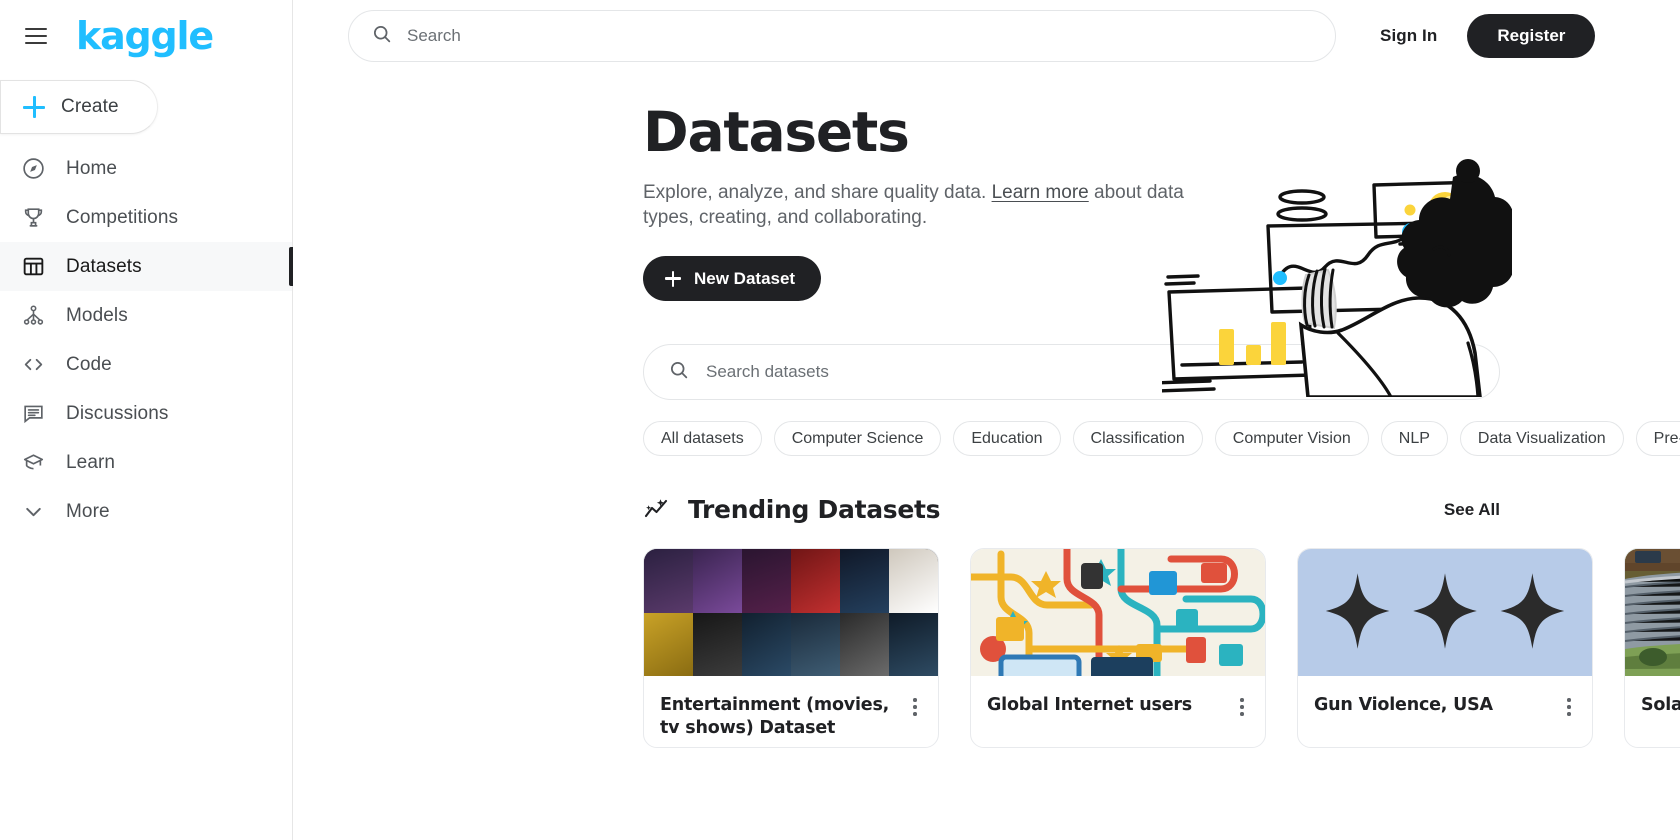 The height and width of the screenshot is (840, 1680). What do you see at coordinates (89, 364) in the screenshot?
I see `sidebar-item-label: Code` at bounding box center [89, 364].